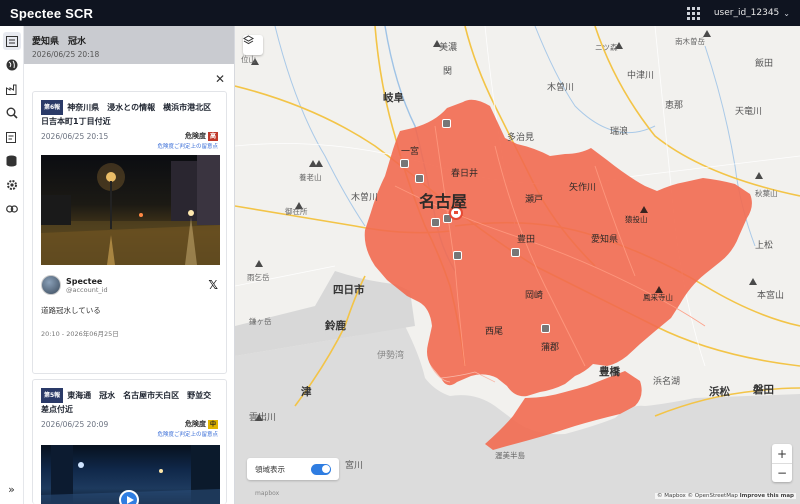 The image size is (800, 504). What do you see at coordinates (534, 296) in the screenshot?
I see `map-label: 岡崎` at bounding box center [534, 296].